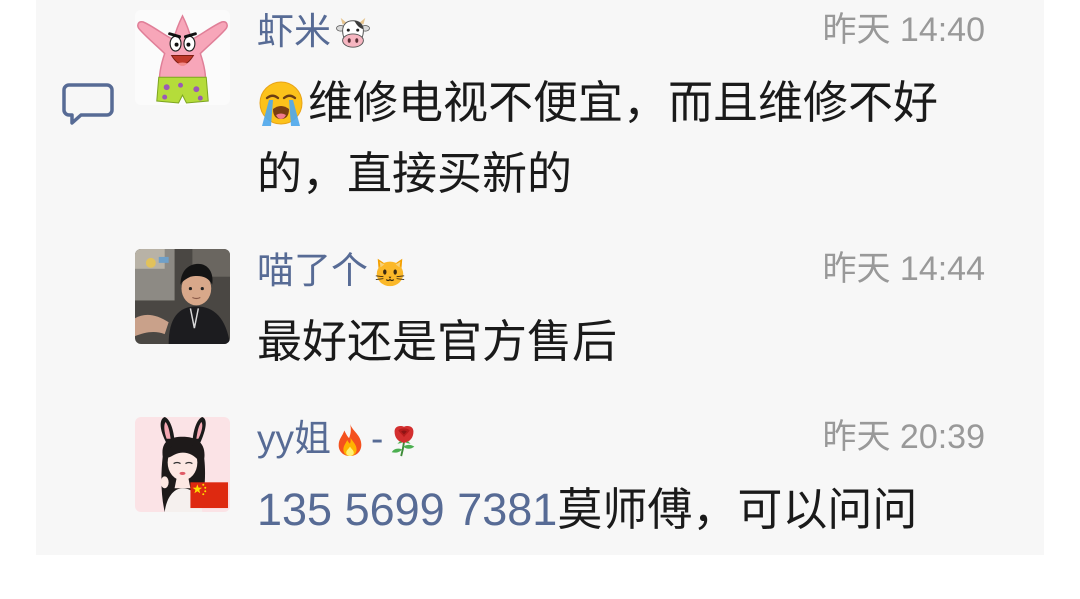 This screenshot has height=599, width=1080. What do you see at coordinates (312, 270) in the screenshot?
I see `commenter-name-text: 喵了个` at bounding box center [312, 270].